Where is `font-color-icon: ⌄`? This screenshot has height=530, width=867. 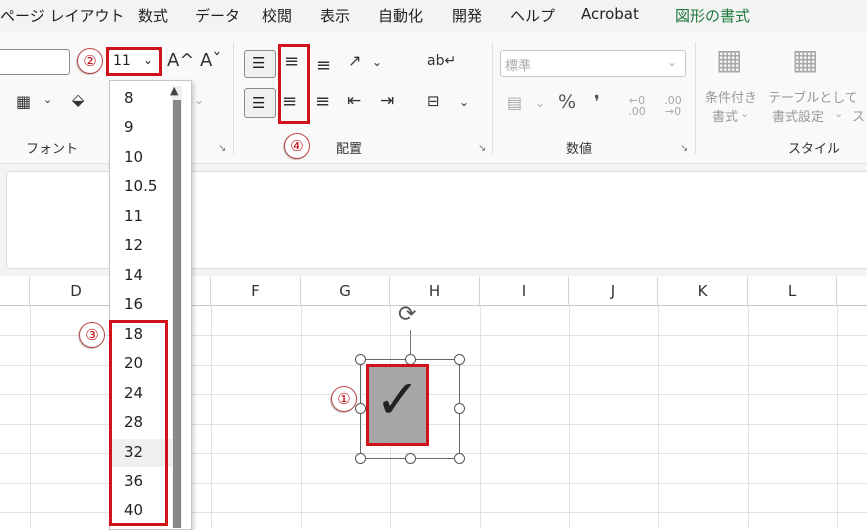
font-color-icon: ⌄ is located at coordinates (199, 100).